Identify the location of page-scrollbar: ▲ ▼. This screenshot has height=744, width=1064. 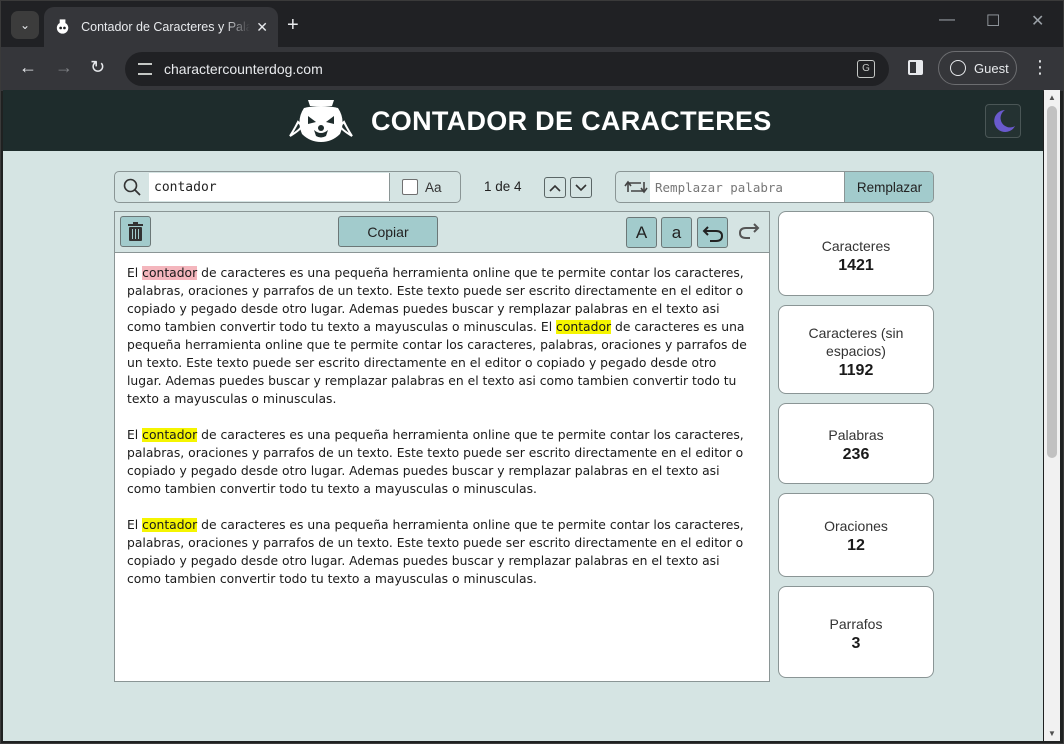
(1052, 415).